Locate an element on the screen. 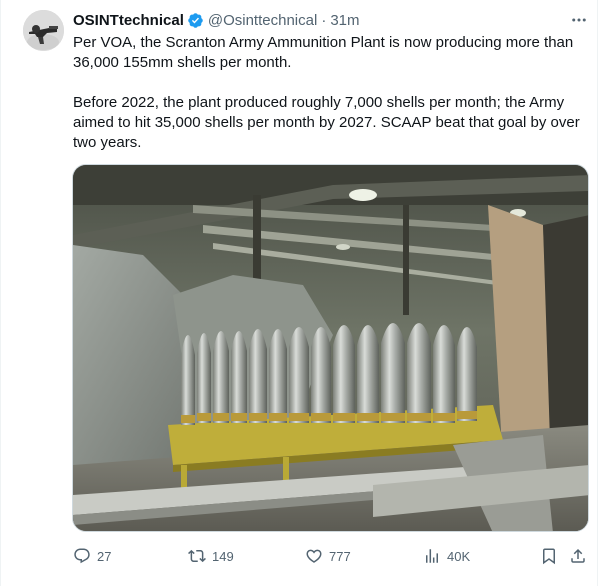 The width and height of the screenshot is (598, 586). bookmark-icon is located at coordinates (549, 556).